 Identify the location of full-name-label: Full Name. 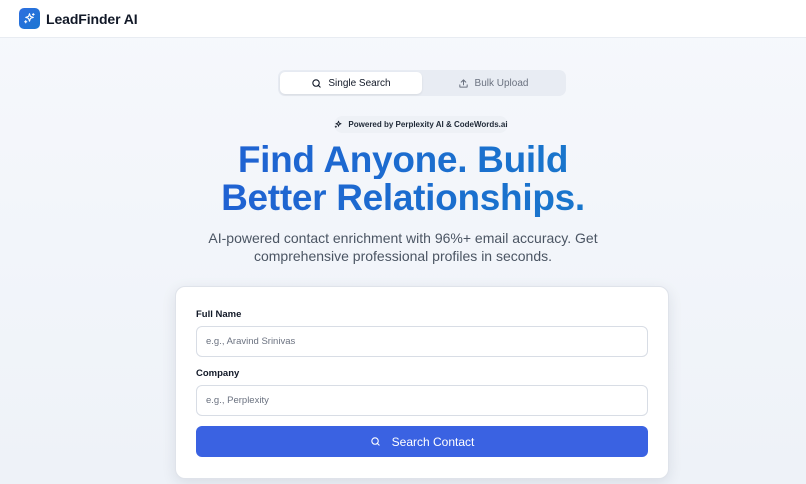
(219, 314).